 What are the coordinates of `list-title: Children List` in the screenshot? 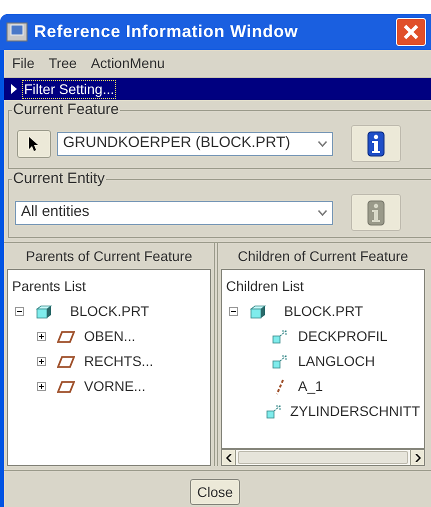 It's located at (265, 286).